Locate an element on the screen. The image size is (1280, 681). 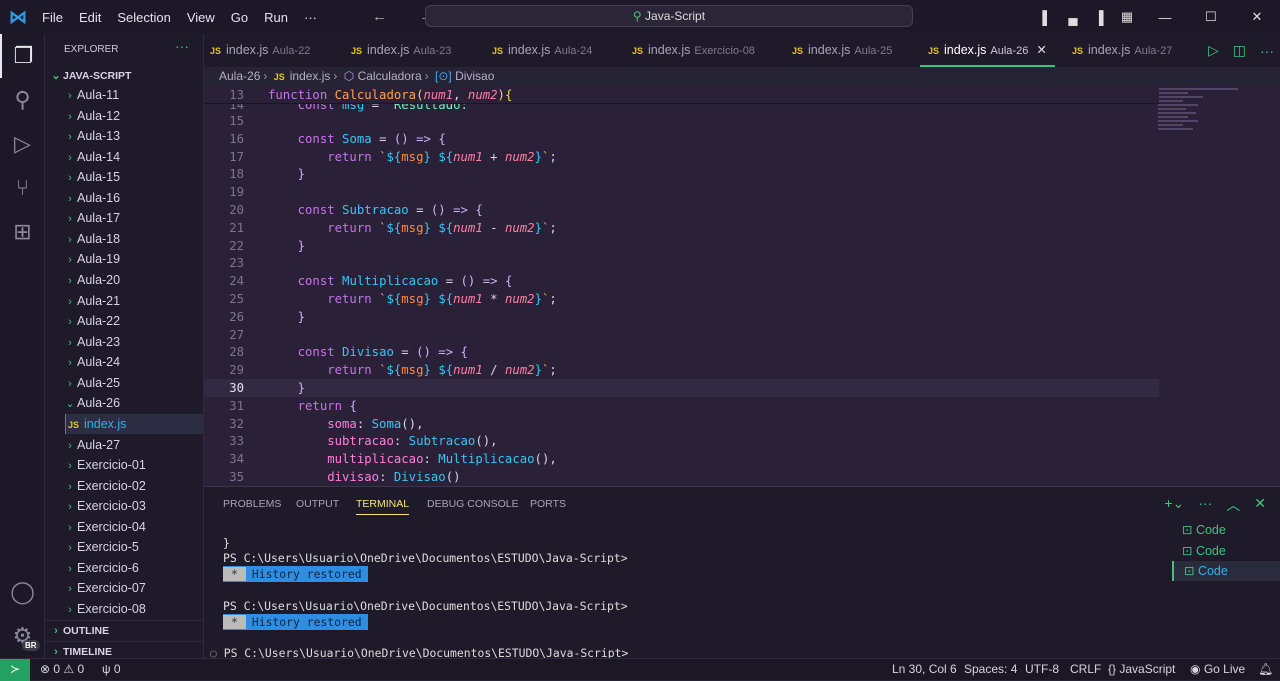
panel-tab-ports: PORTS is located at coordinates (548, 504).